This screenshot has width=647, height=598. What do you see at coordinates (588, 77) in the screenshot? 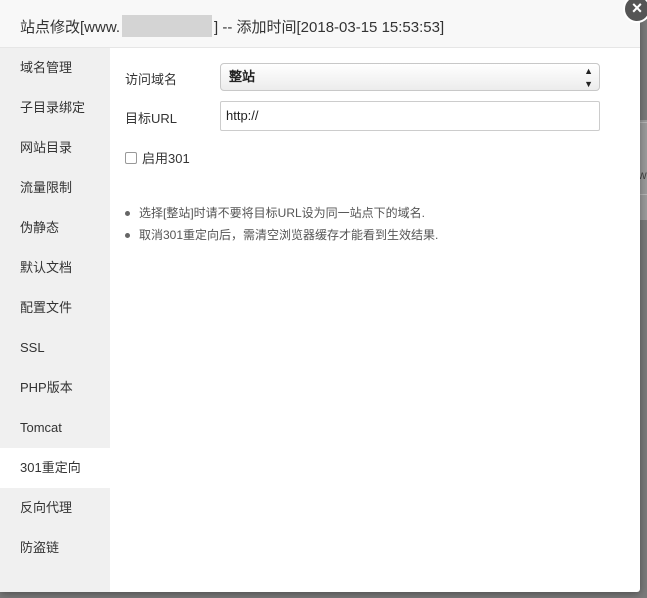
I see `chevron-updown-icon: ▲ ▼` at bounding box center [588, 77].